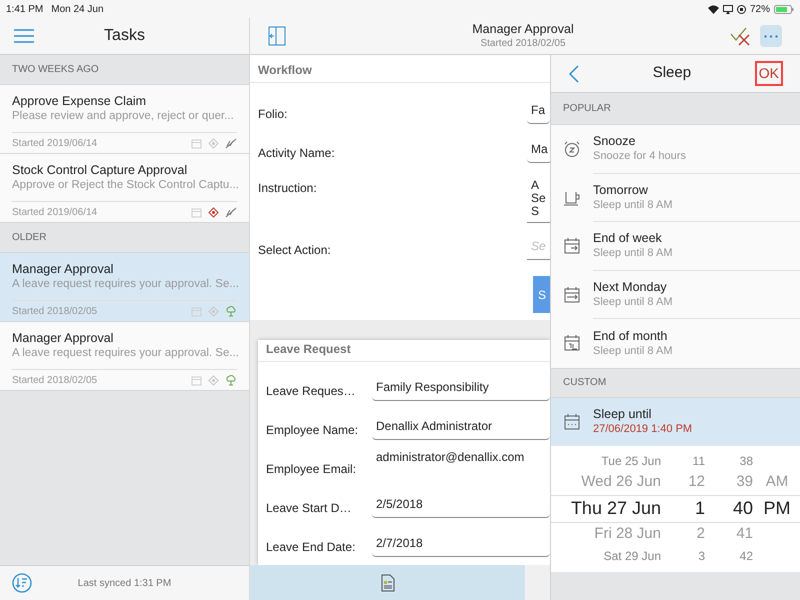 This screenshot has height=600, width=800. Describe the element at coordinates (124, 583) in the screenshot. I see `sync-status: Last synced 1:31 PM` at that location.